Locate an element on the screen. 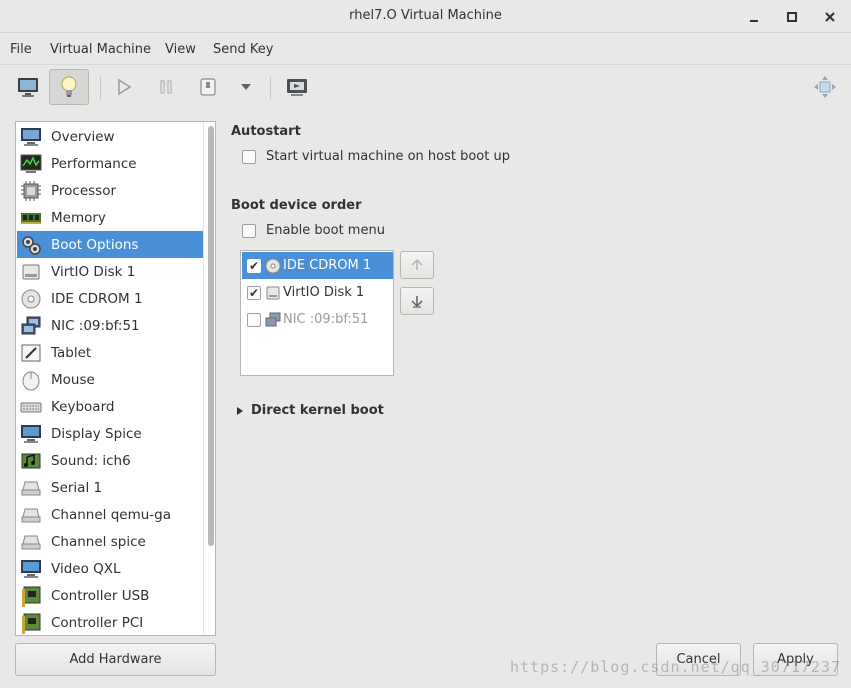 The image size is (851, 688). enable-boot-menu-row: Enable boot menu is located at coordinates (313, 230).